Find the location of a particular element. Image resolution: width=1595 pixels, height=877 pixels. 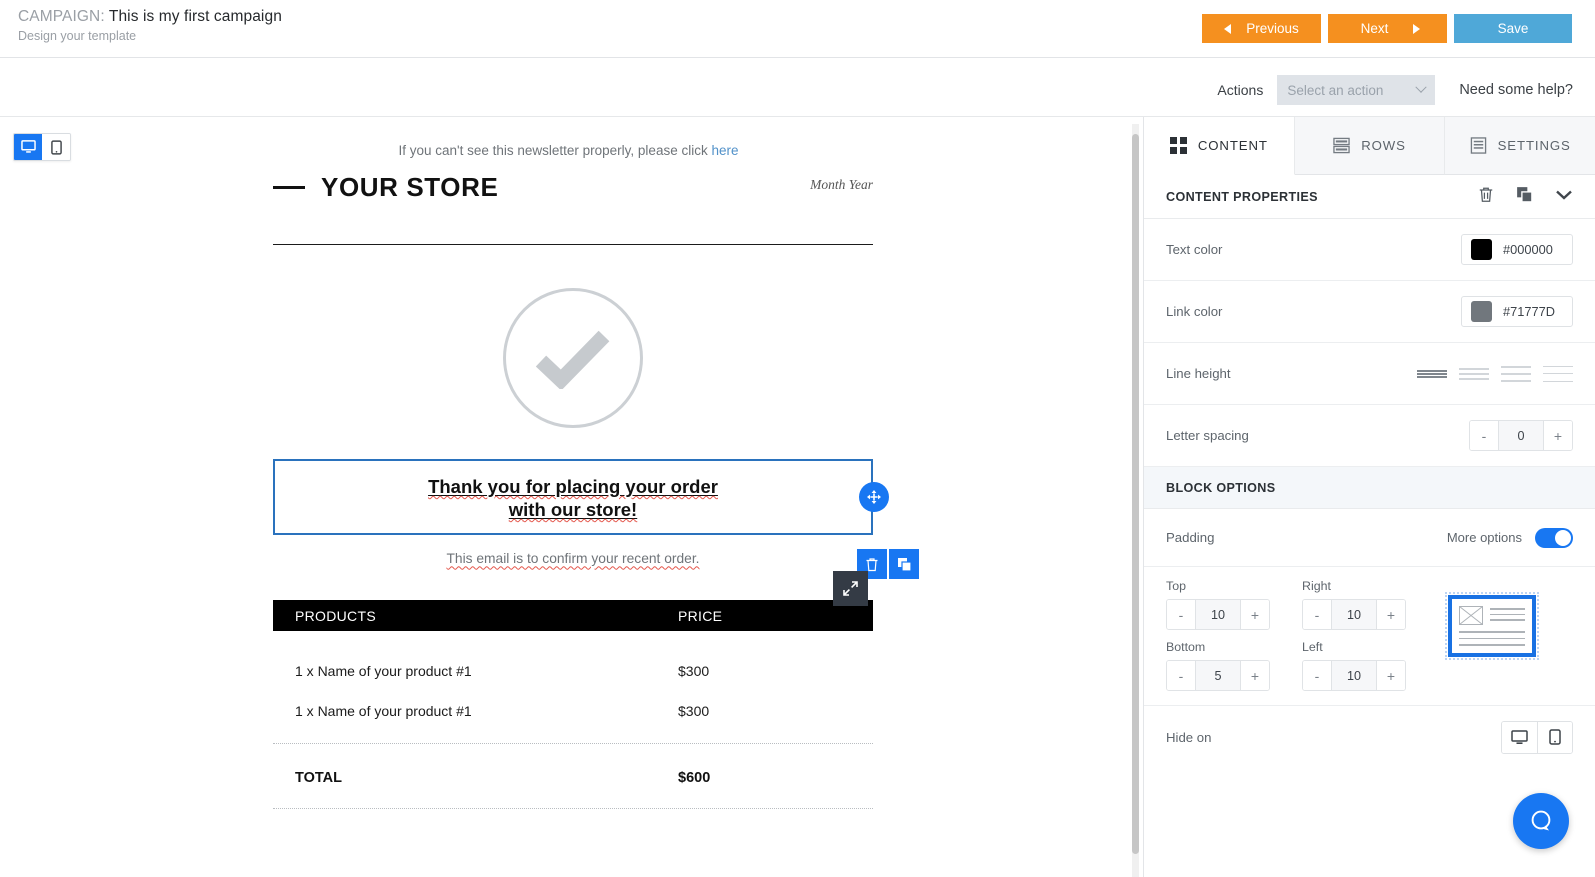

chat-bubble-icon is located at coordinates (1540, 820).